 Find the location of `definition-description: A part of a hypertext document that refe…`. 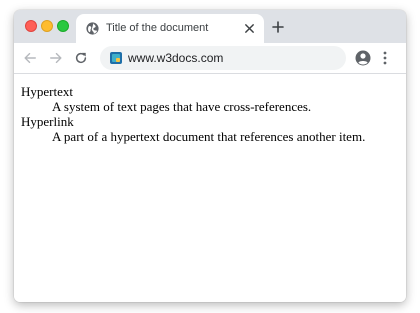

definition-description: A part of a hypertext document that refe… is located at coordinates (209, 136).